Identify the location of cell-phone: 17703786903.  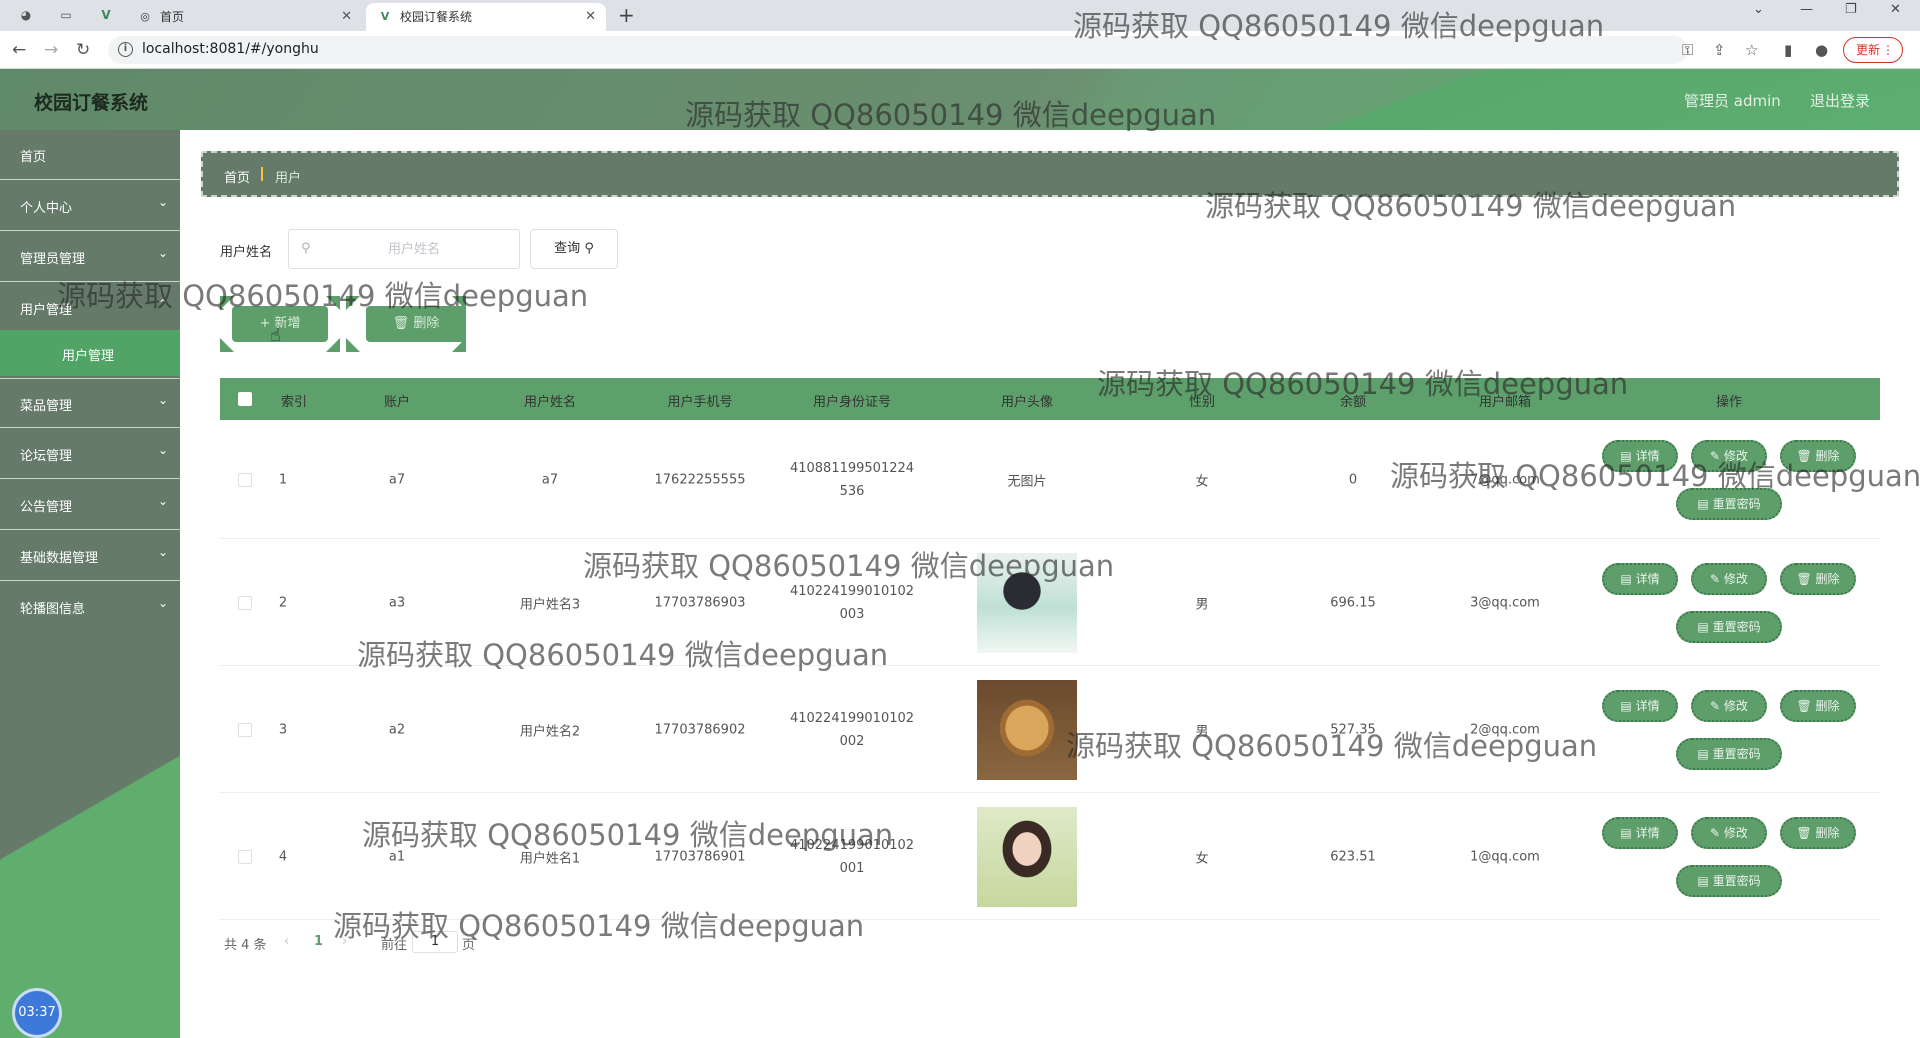
(700, 603).